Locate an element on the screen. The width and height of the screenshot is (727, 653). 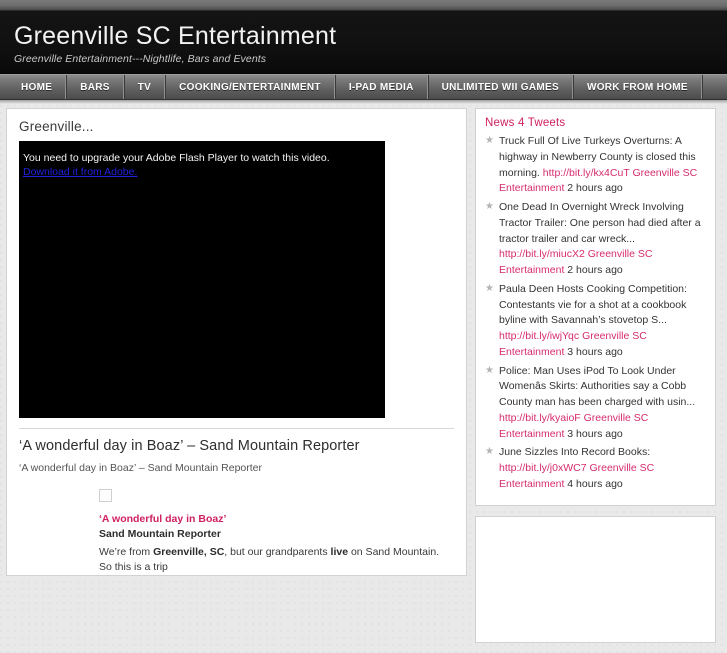
nav-item-ipad-media: I-PAD MEDIA is located at coordinates (381, 87).